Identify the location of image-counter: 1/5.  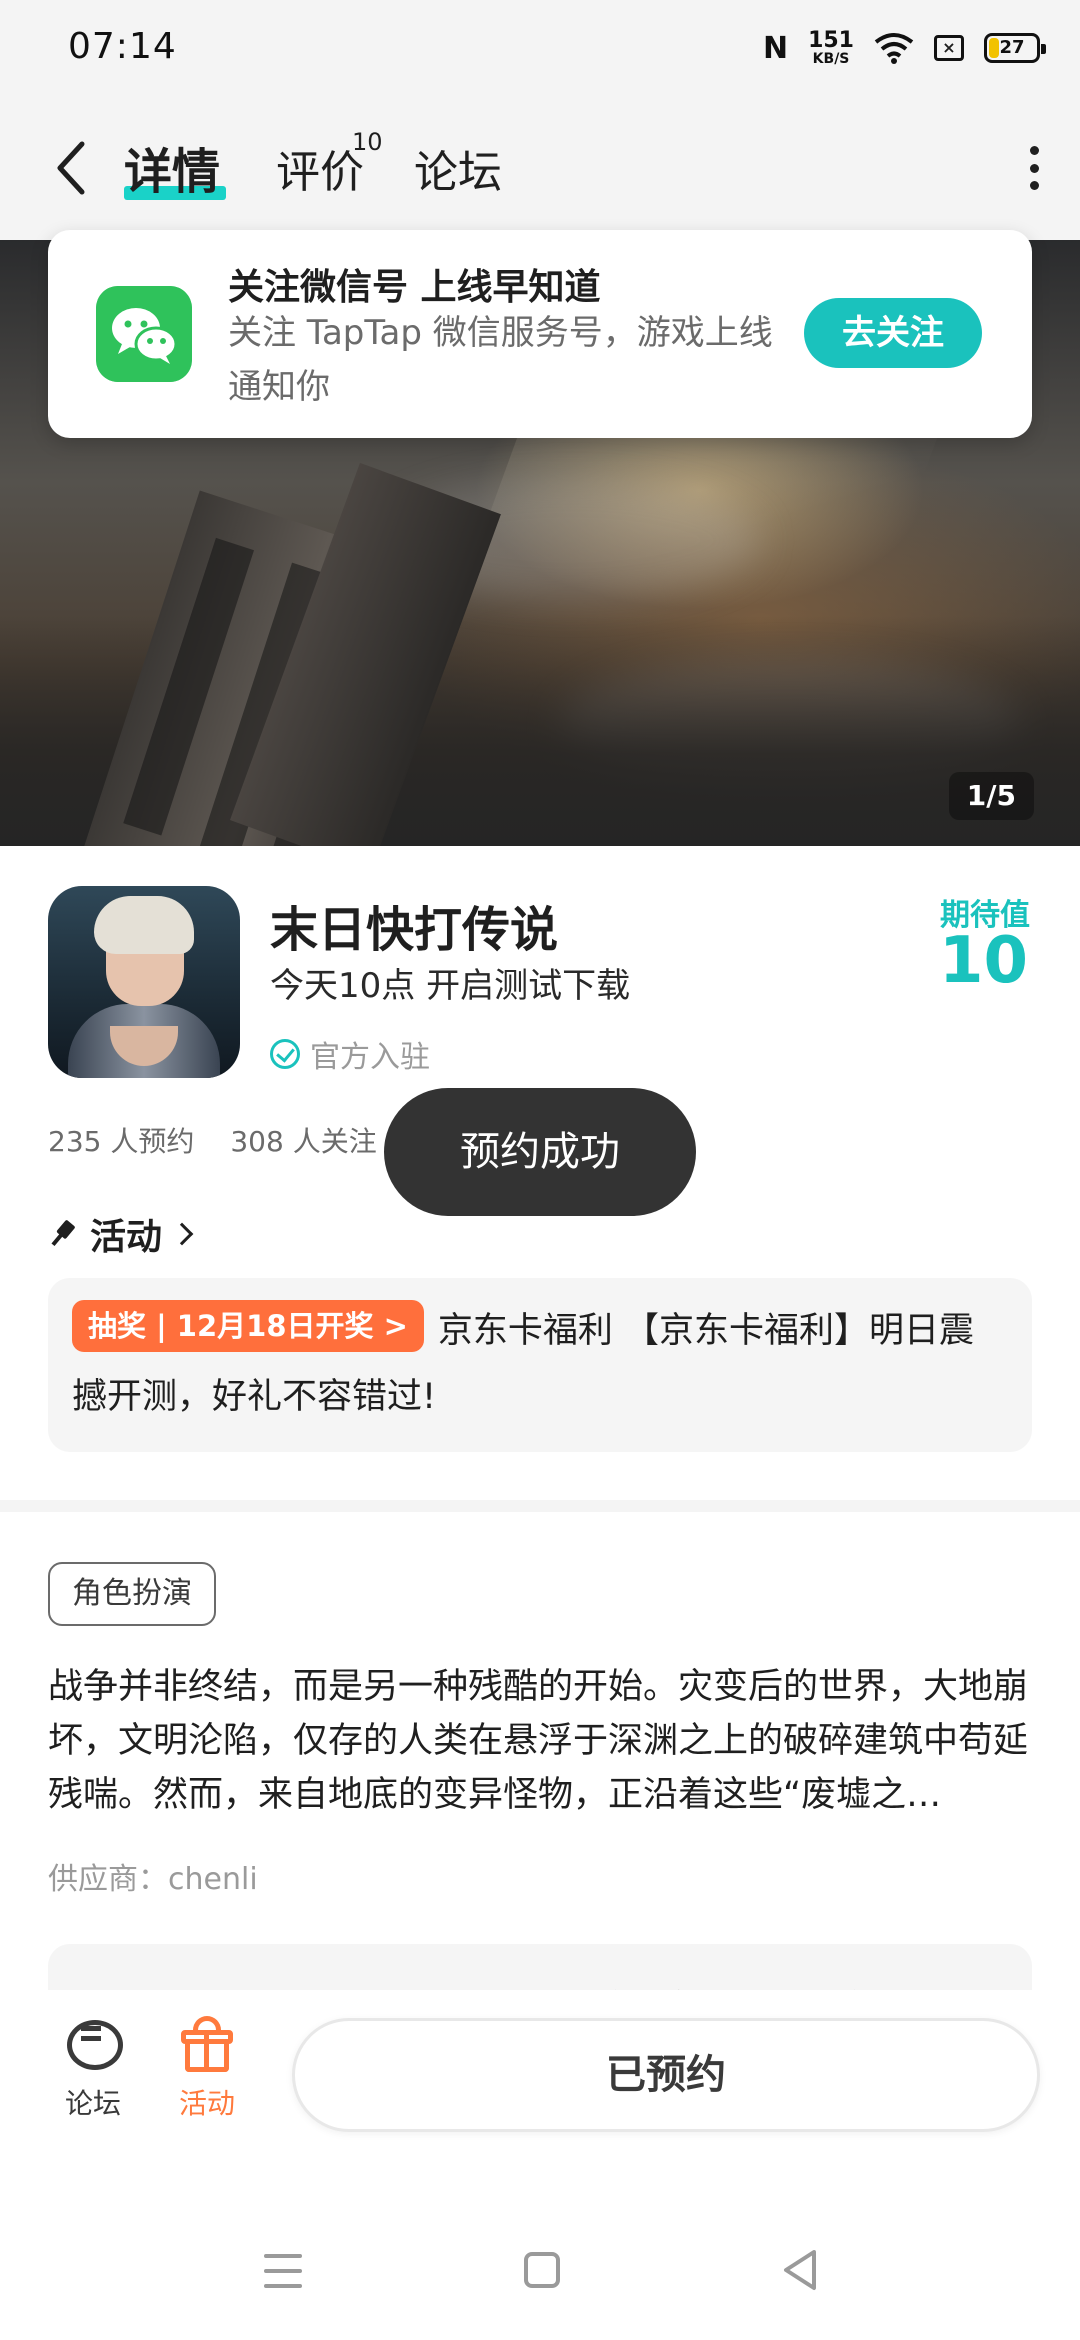
(991, 796).